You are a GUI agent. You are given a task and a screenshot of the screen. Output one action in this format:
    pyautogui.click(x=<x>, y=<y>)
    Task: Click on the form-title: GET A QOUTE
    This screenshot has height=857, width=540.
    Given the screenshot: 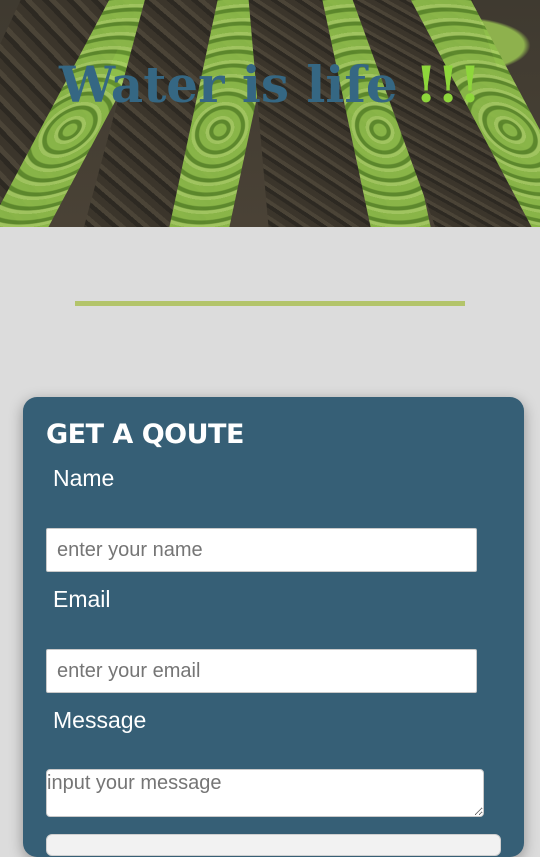 What is the action you would take?
    pyautogui.click(x=145, y=434)
    